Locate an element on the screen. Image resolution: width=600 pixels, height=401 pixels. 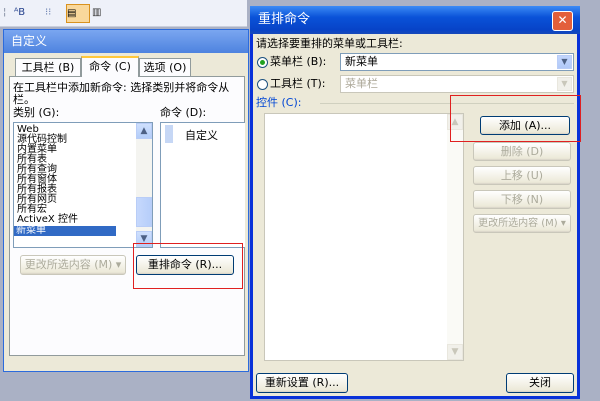
command-listbox: 自定义 is located at coordinates (202, 185).